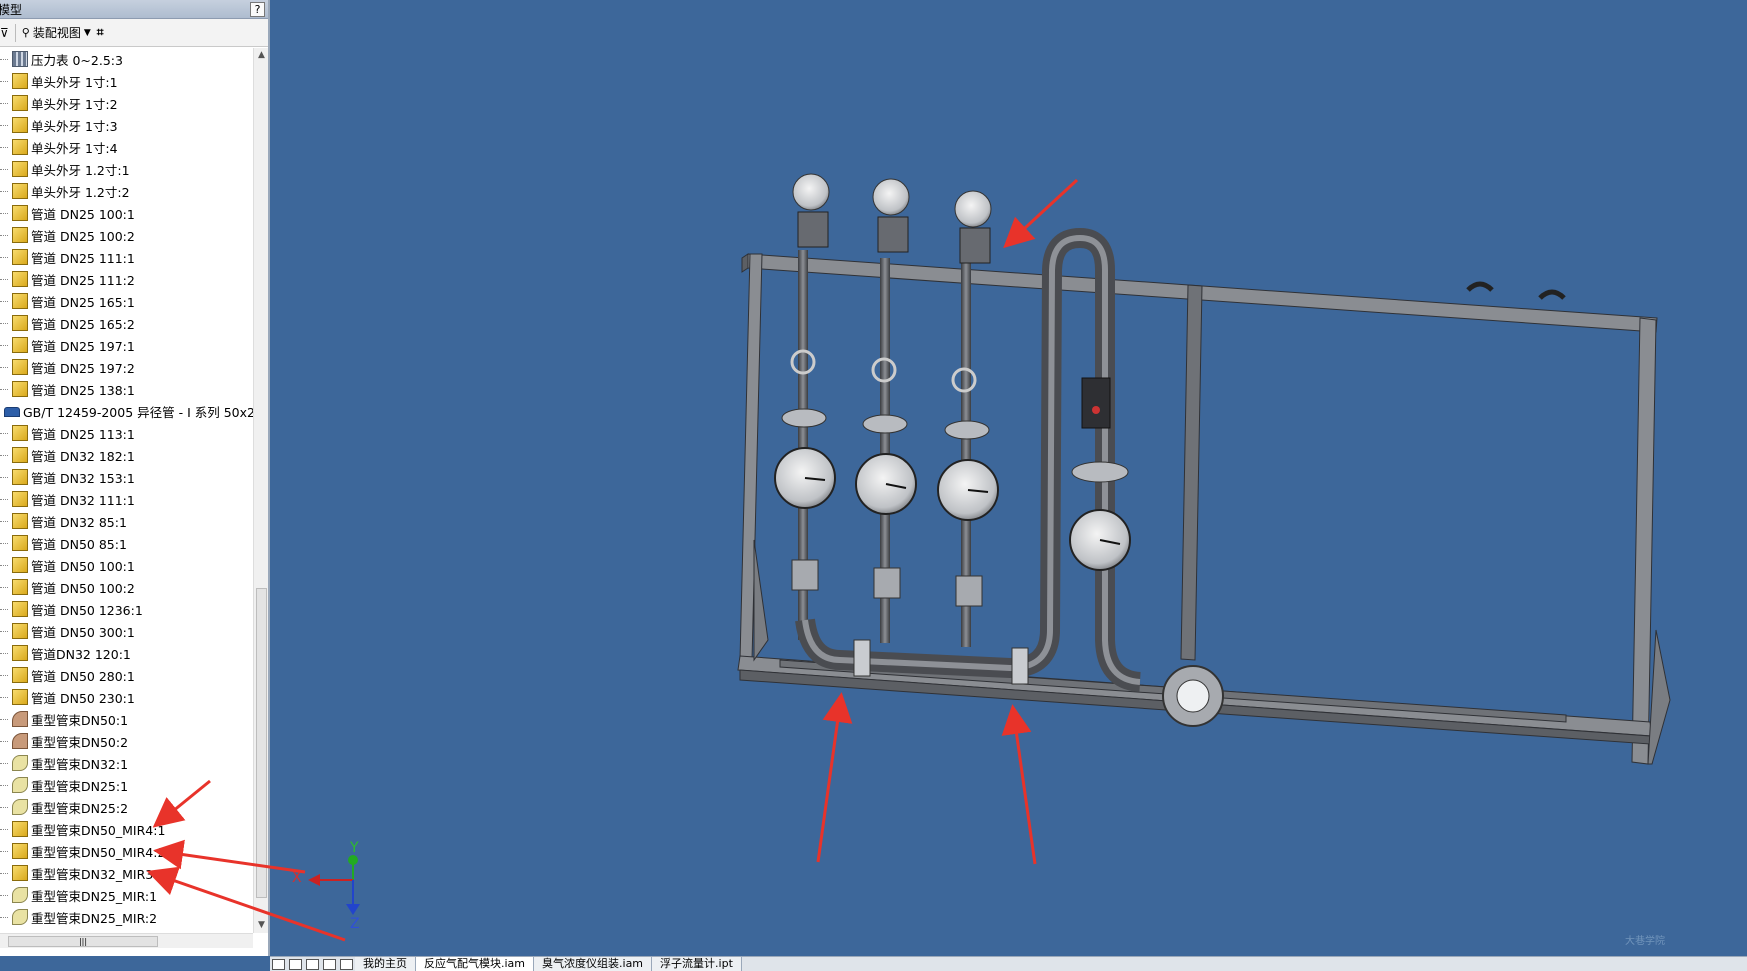  What do you see at coordinates (126, 103) in the screenshot?
I see `tree-item: 单头外牙 1寸:2` at bounding box center [126, 103].